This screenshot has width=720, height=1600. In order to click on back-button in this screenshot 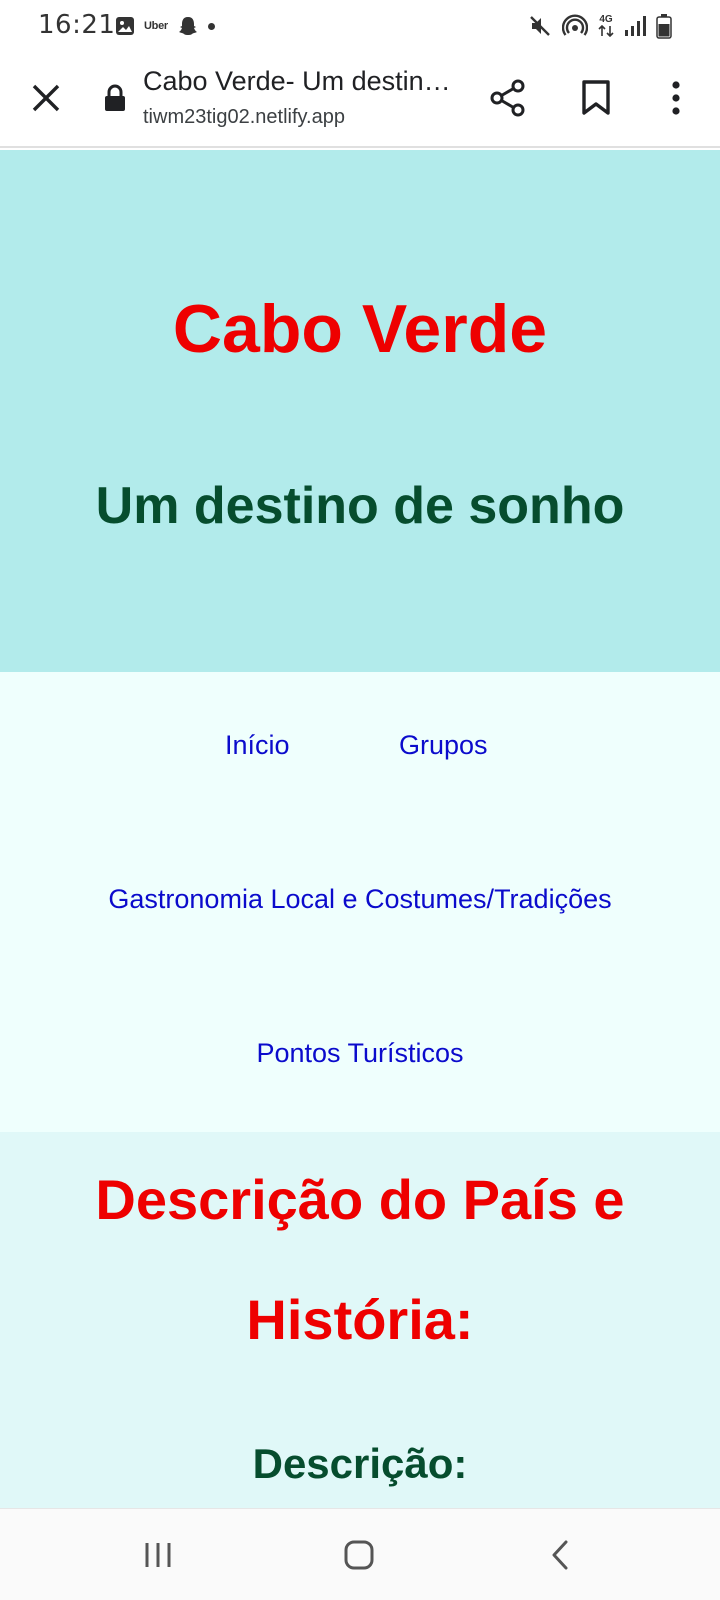, I will do `click(560, 1555)`.